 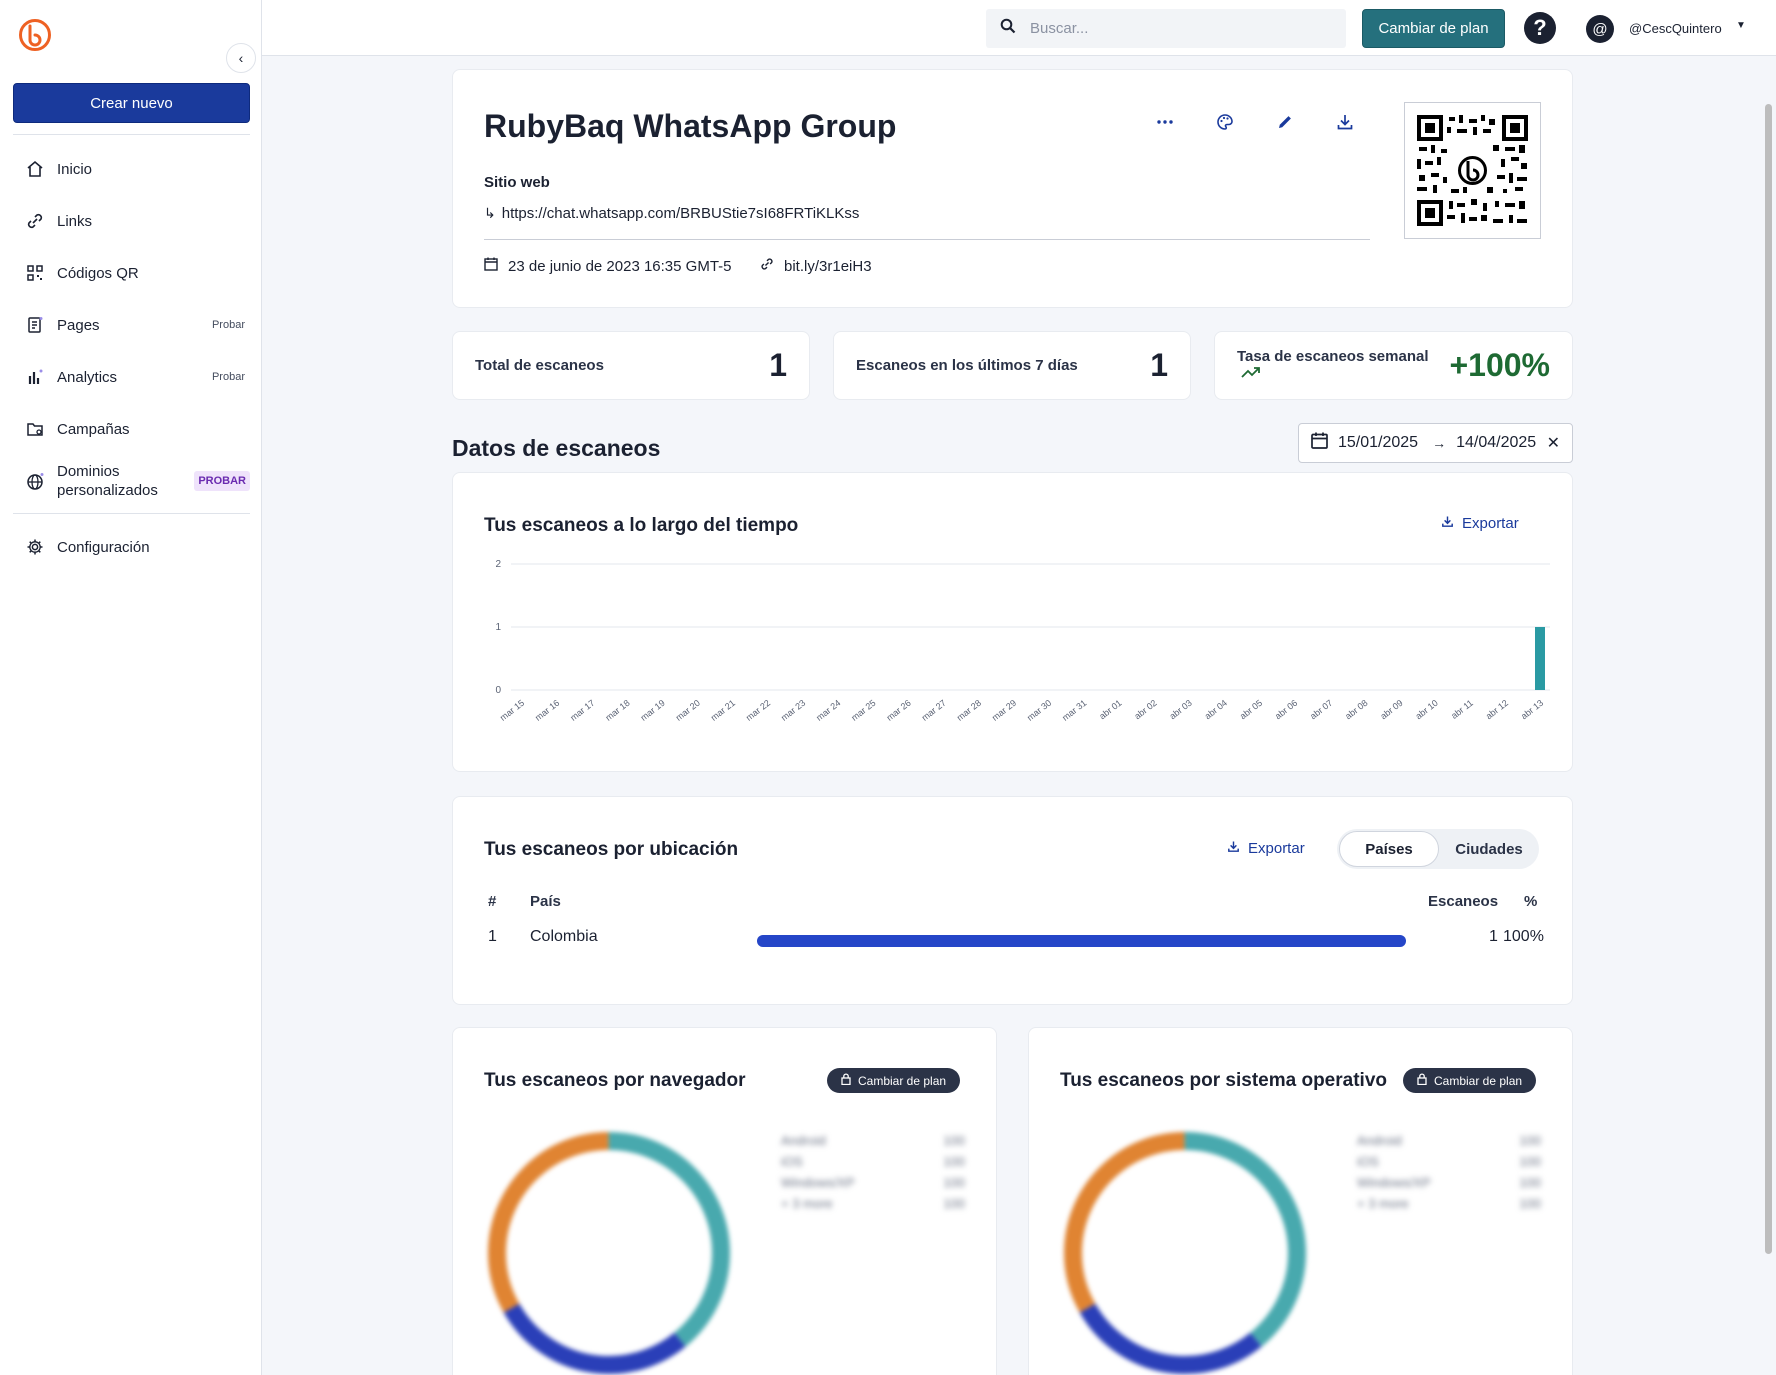 I want to click on sidebar-item-campaigns: Campañas, so click(x=131, y=429).